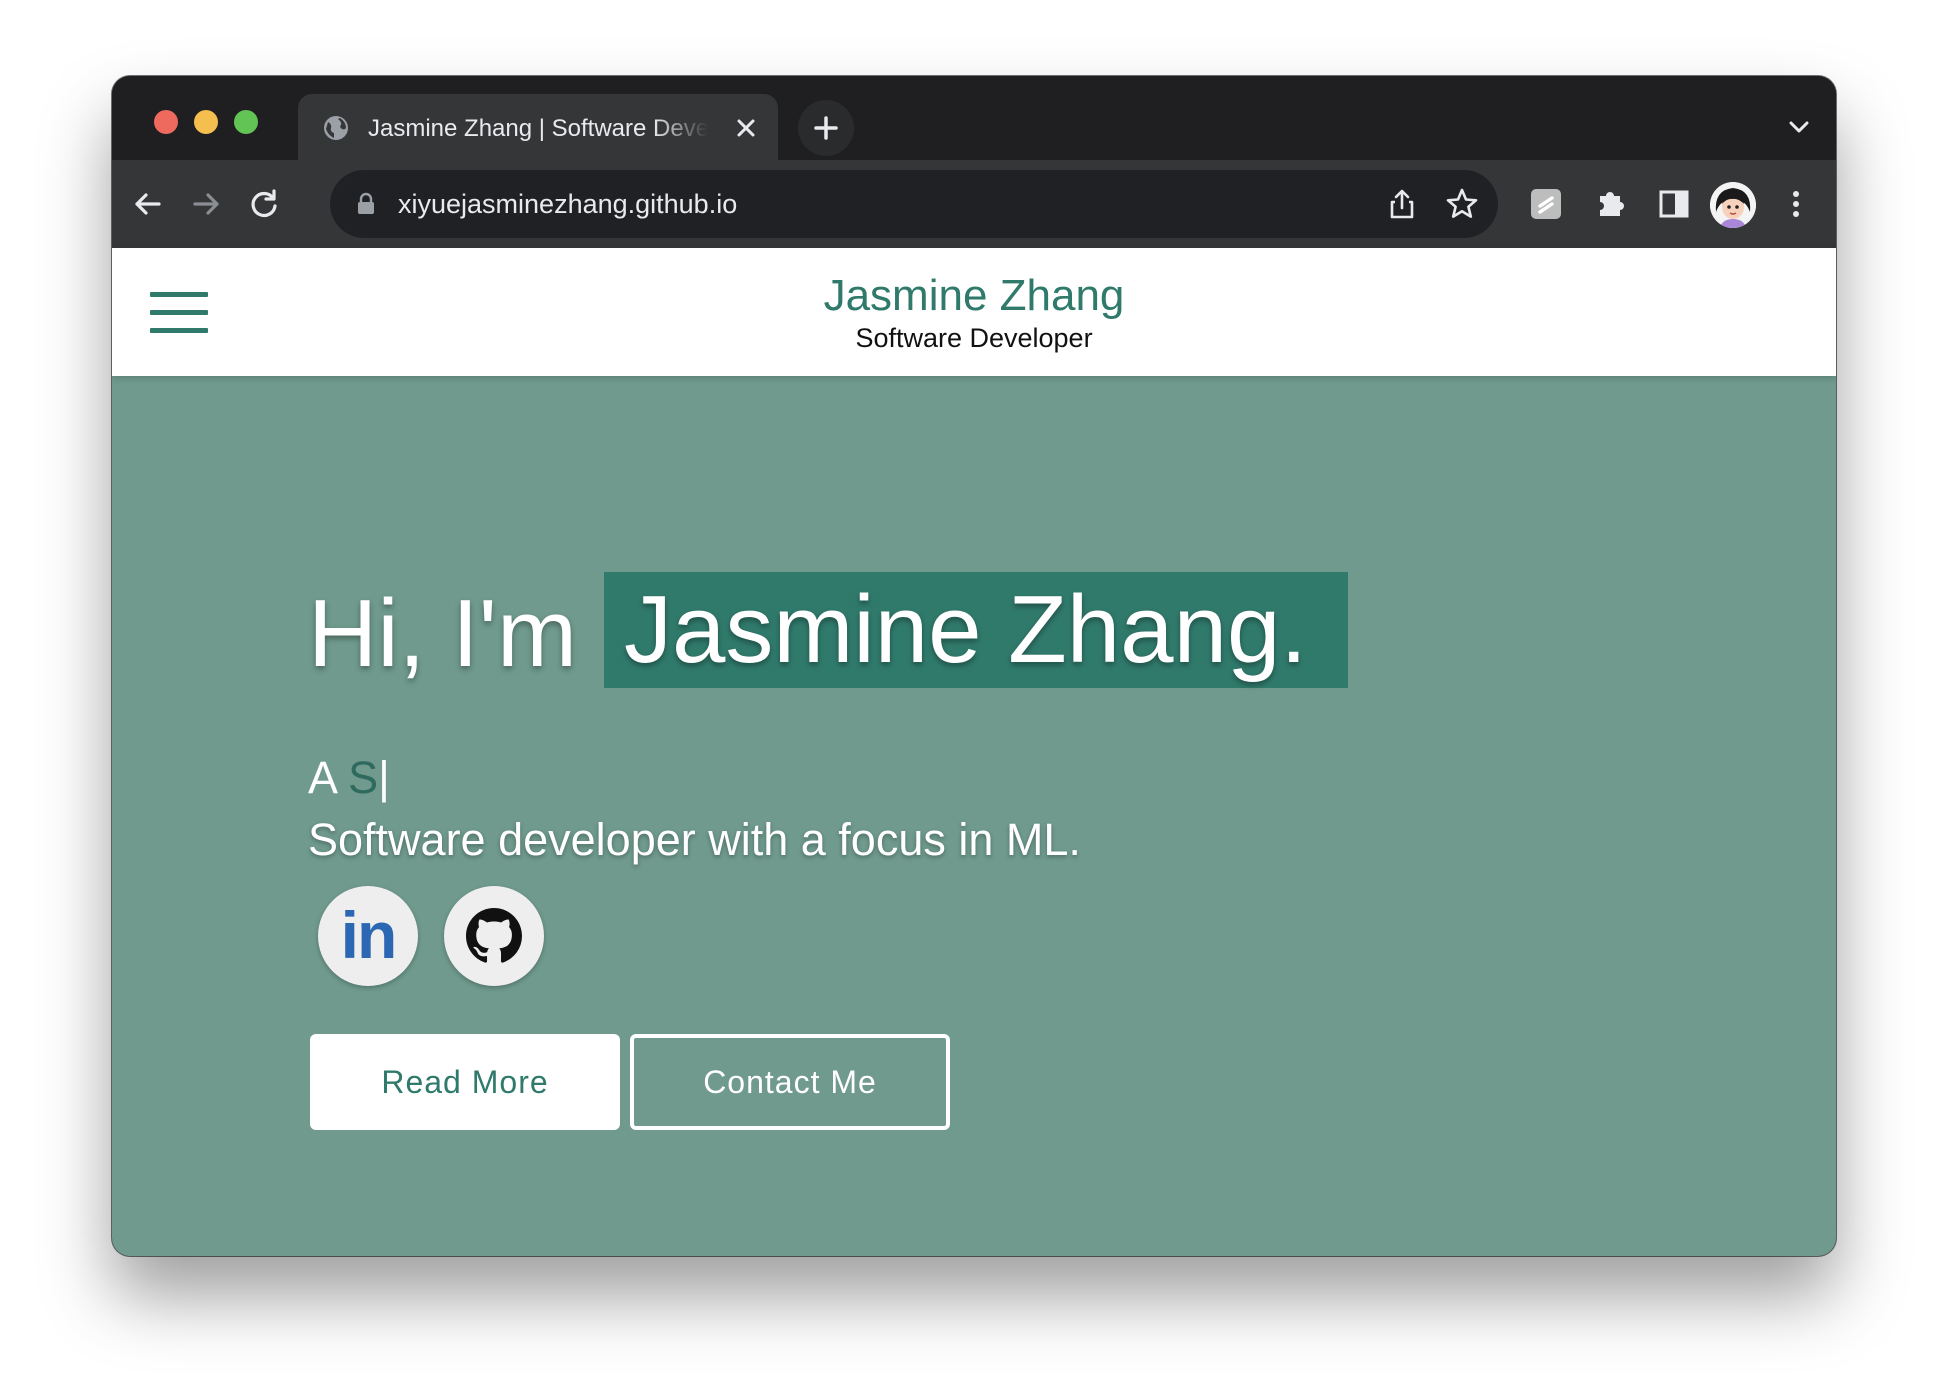  Describe the element at coordinates (366, 204) in the screenshot. I see `lock-icon` at that location.